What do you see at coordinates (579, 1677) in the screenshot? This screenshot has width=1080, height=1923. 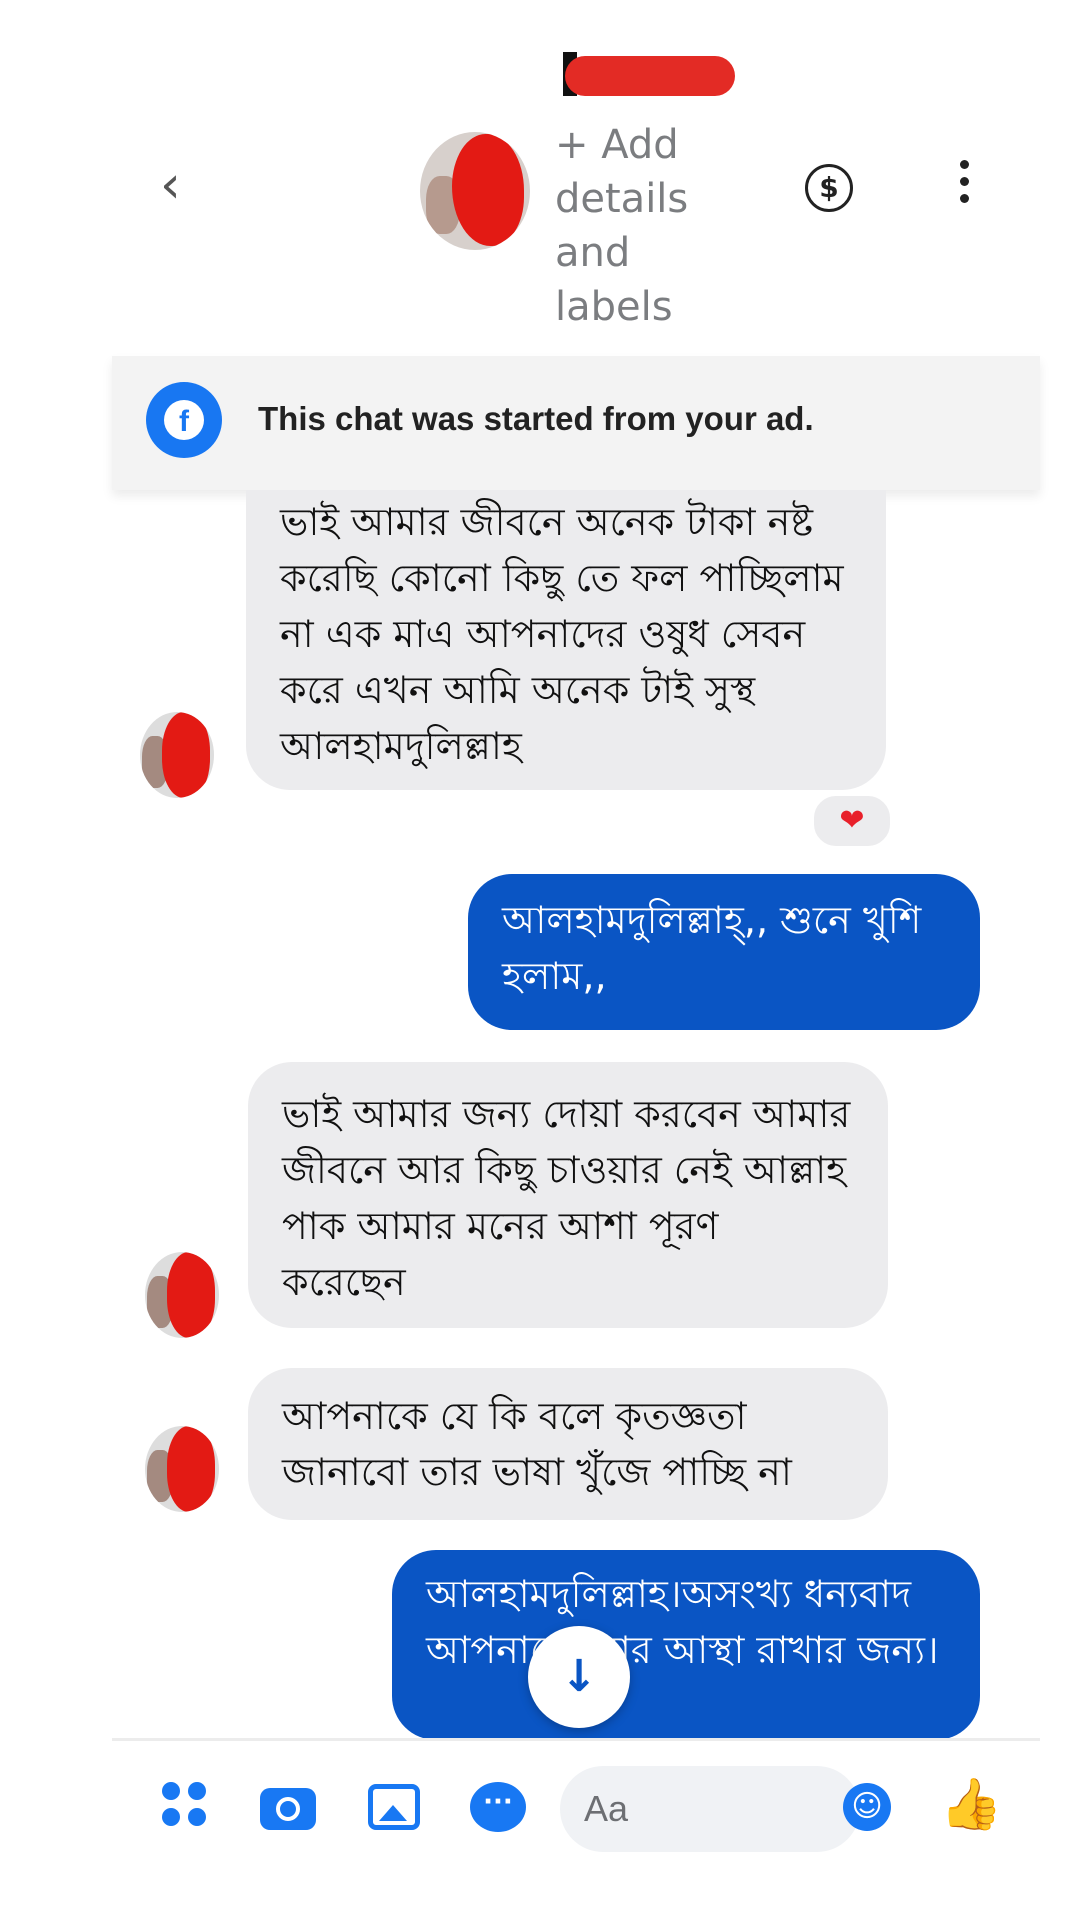 I see `arrow-down-icon: ↓` at bounding box center [579, 1677].